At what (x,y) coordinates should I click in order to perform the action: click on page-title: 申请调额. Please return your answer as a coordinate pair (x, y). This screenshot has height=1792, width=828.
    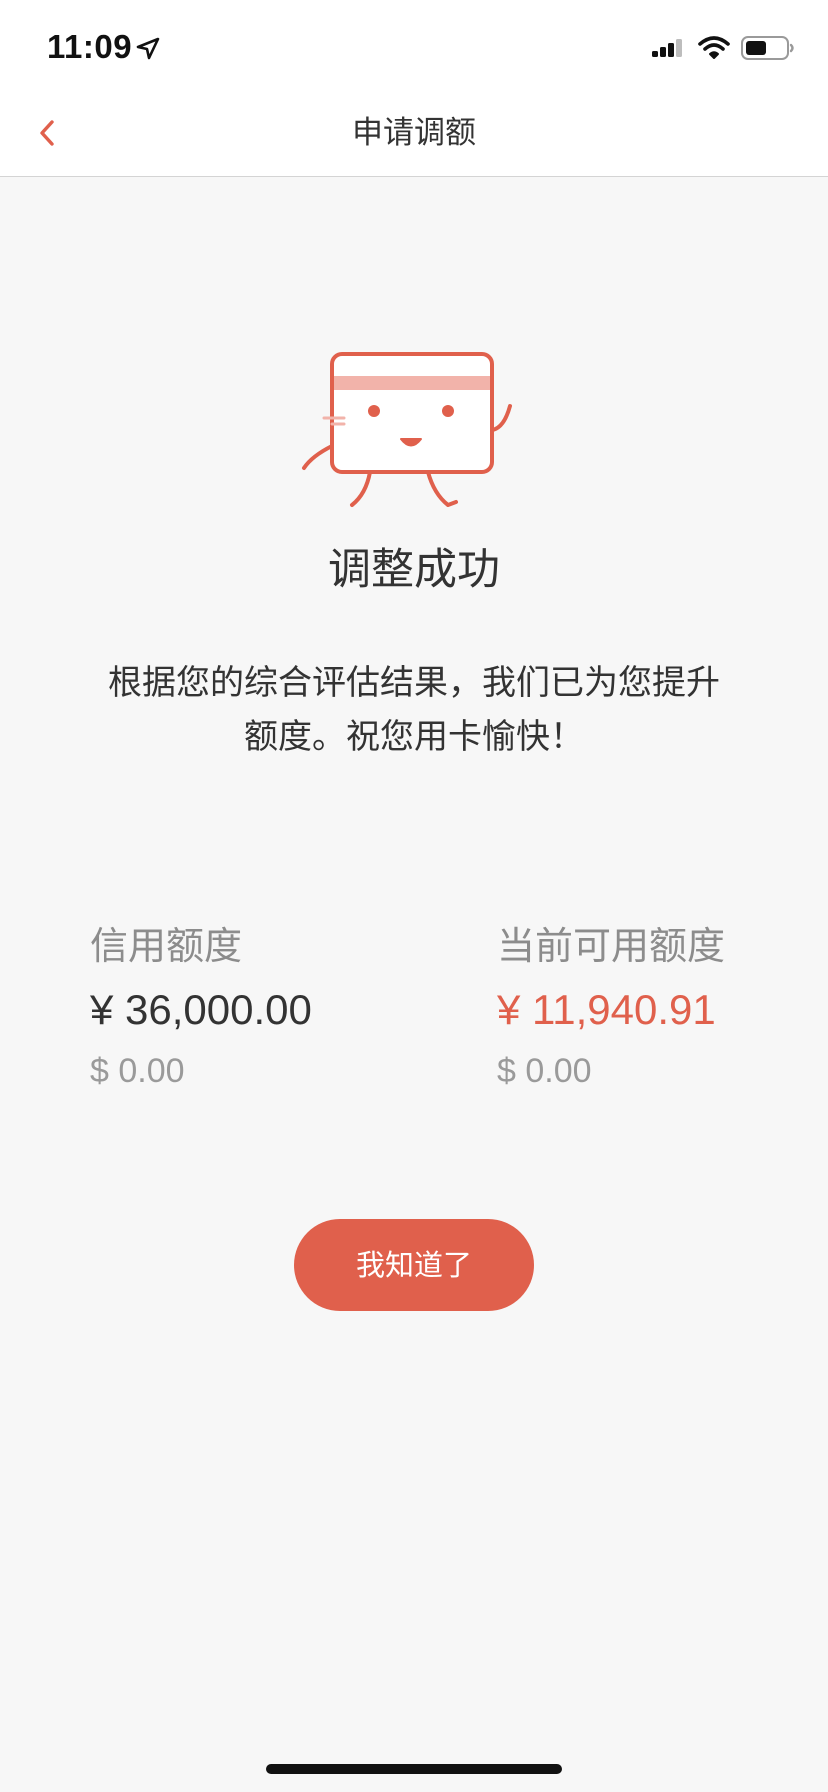
    Looking at the image, I should click on (414, 133).